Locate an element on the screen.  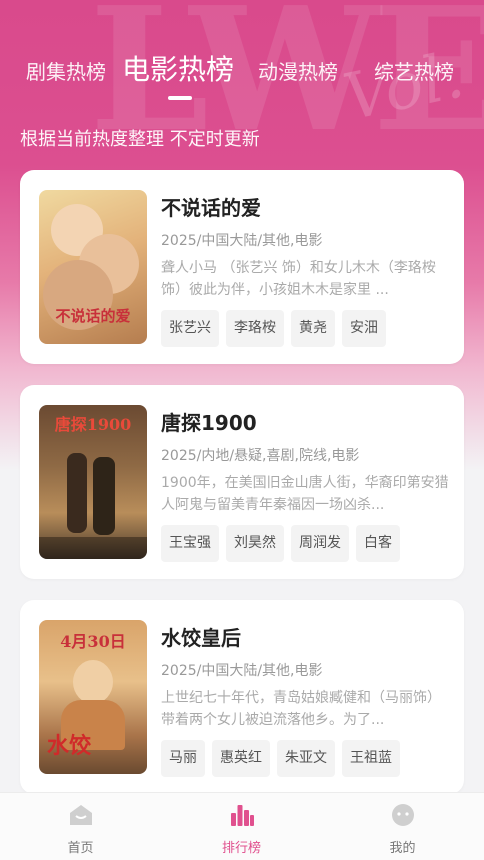
movie-title: 不说话的爱 is located at coordinates (211, 208).